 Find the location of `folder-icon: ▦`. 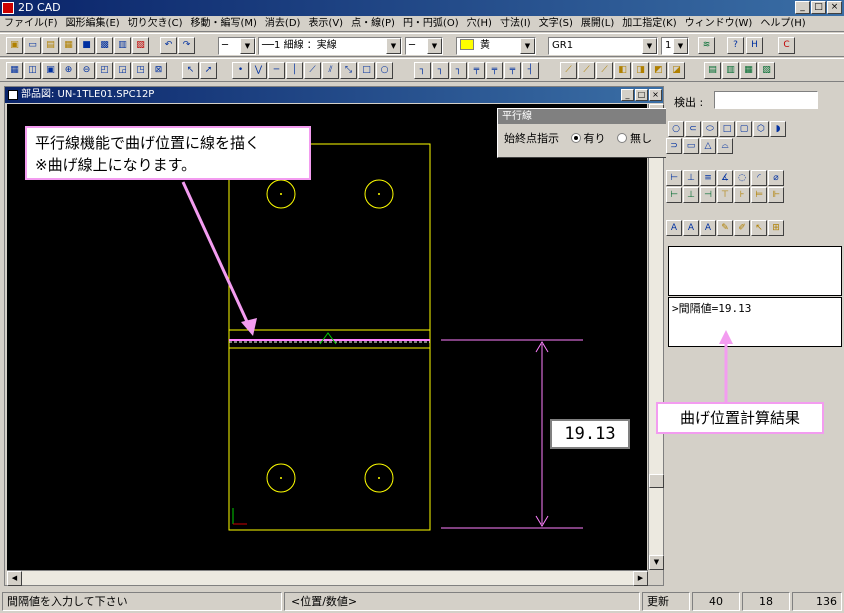

folder-icon: ▦ is located at coordinates (68, 45).